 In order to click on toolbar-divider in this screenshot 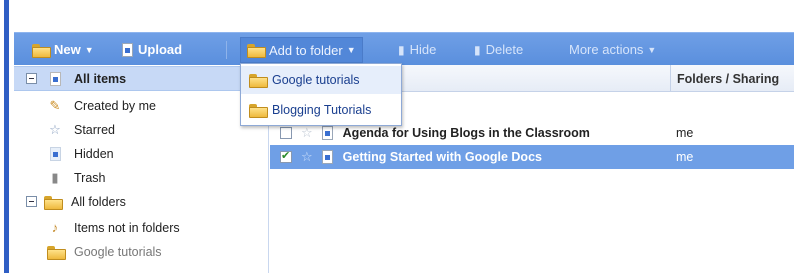, I will do `click(226, 50)`.